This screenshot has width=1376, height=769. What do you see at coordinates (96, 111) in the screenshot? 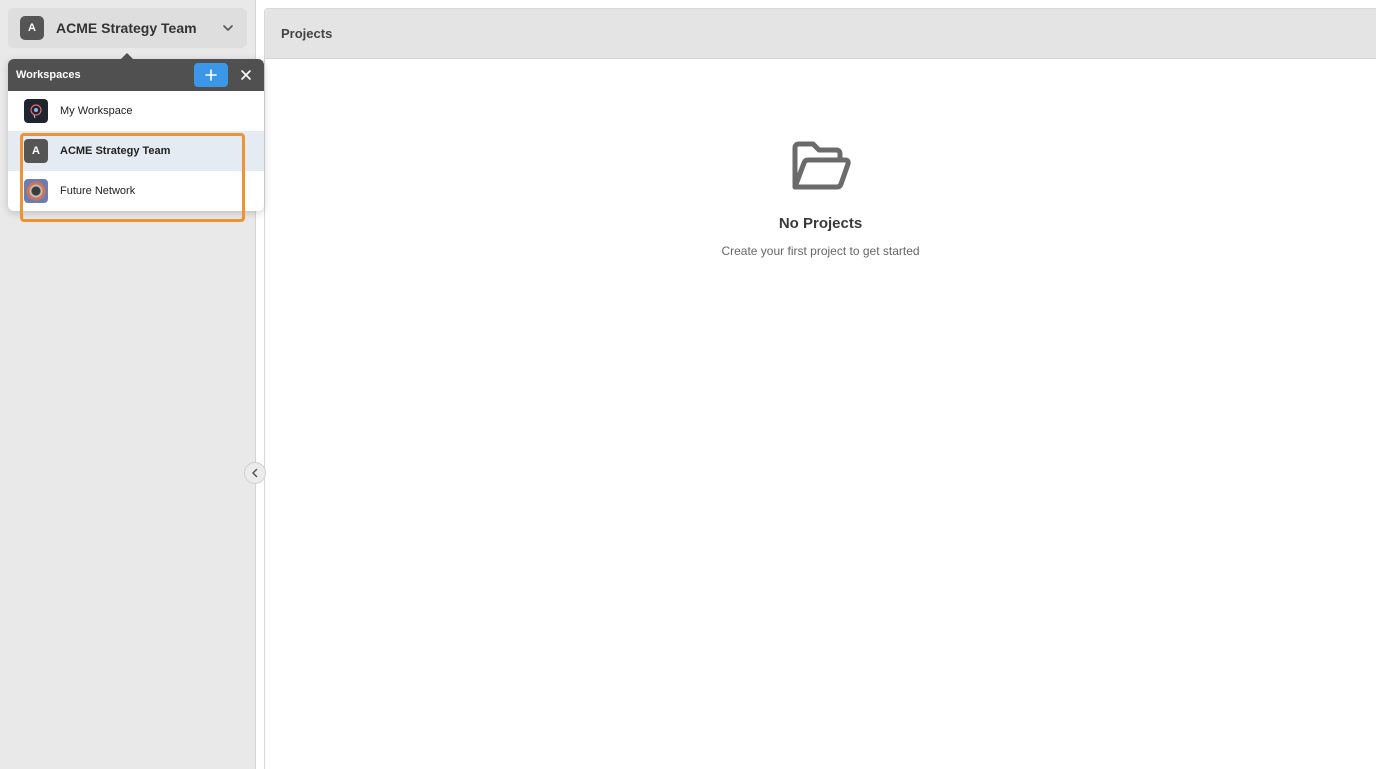
I see `workspace-item-label: My Workspace` at bounding box center [96, 111].